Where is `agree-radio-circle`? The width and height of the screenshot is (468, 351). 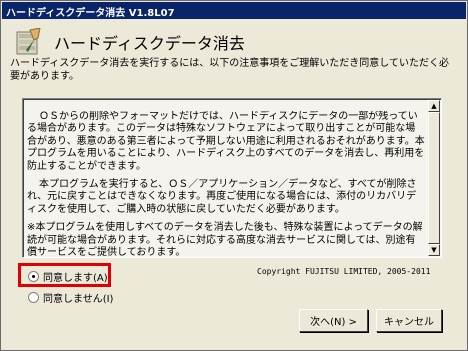 agree-radio-circle is located at coordinates (33, 276).